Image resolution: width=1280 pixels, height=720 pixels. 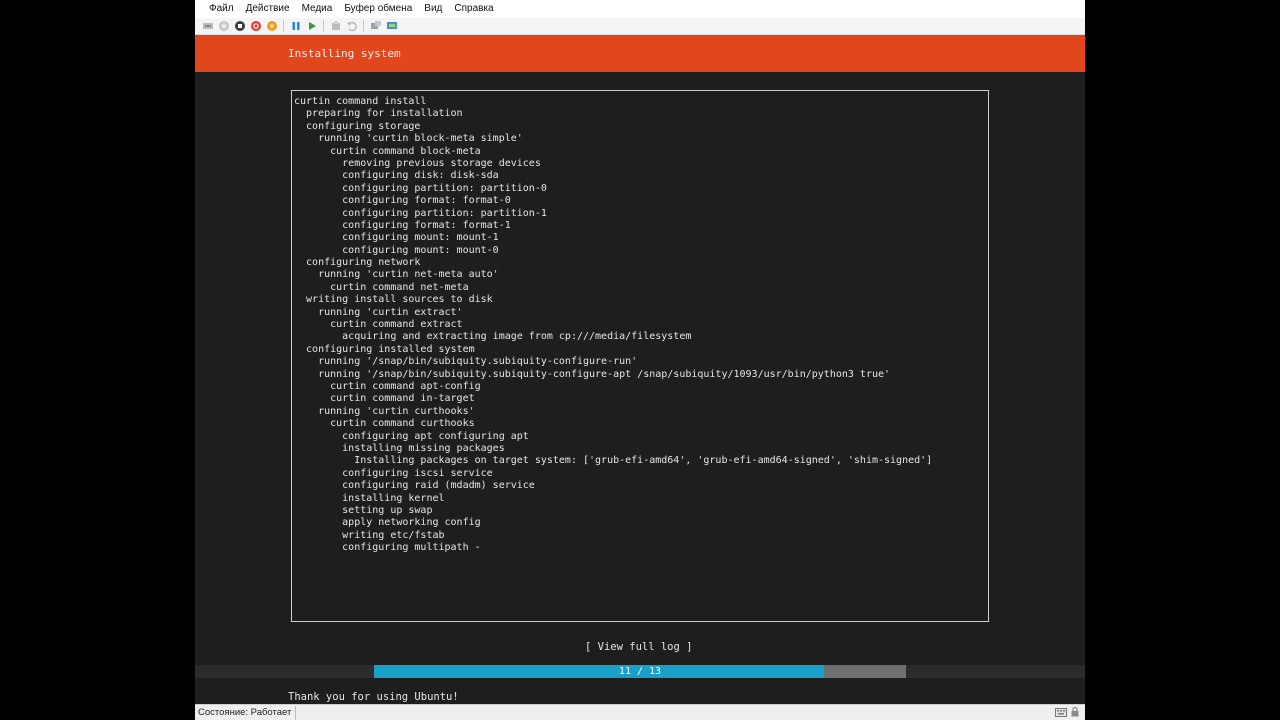 What do you see at coordinates (391, 26) in the screenshot?
I see `enhanced-session-icon` at bounding box center [391, 26].